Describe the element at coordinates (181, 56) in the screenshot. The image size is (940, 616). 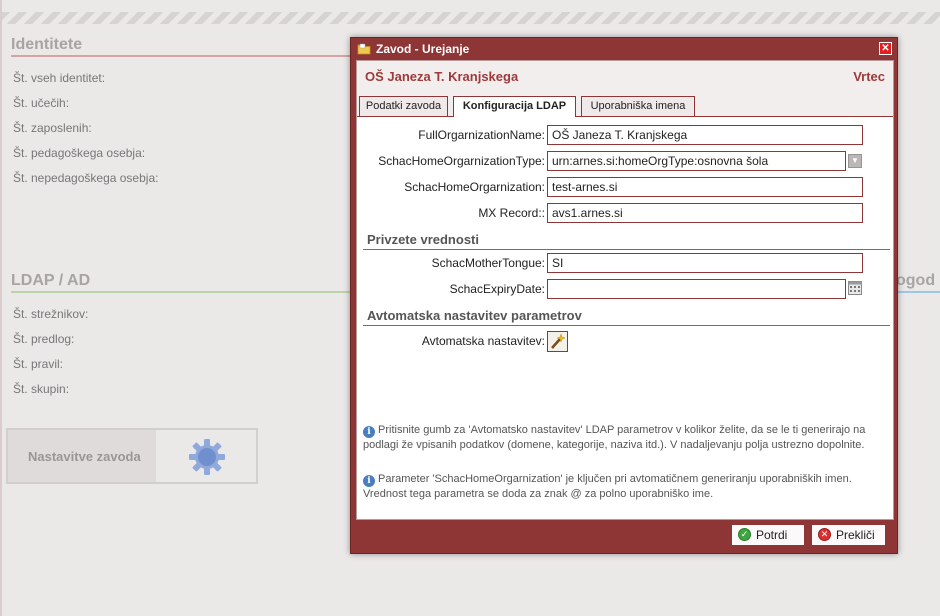
I see `identities-rule` at that location.